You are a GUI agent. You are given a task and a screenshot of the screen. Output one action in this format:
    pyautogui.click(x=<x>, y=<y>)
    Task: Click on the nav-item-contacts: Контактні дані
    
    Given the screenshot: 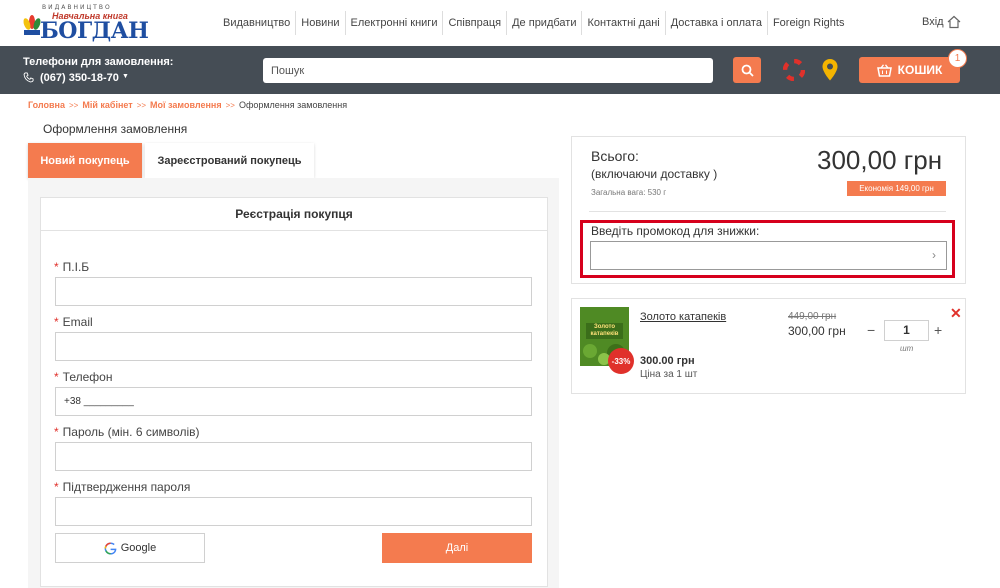 What is the action you would take?
    pyautogui.click(x=622, y=23)
    